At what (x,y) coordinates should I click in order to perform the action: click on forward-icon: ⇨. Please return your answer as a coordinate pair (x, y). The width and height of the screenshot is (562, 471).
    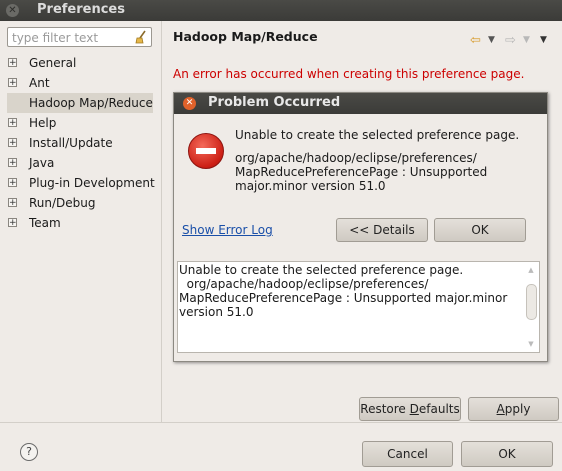
    Looking at the image, I should click on (510, 40).